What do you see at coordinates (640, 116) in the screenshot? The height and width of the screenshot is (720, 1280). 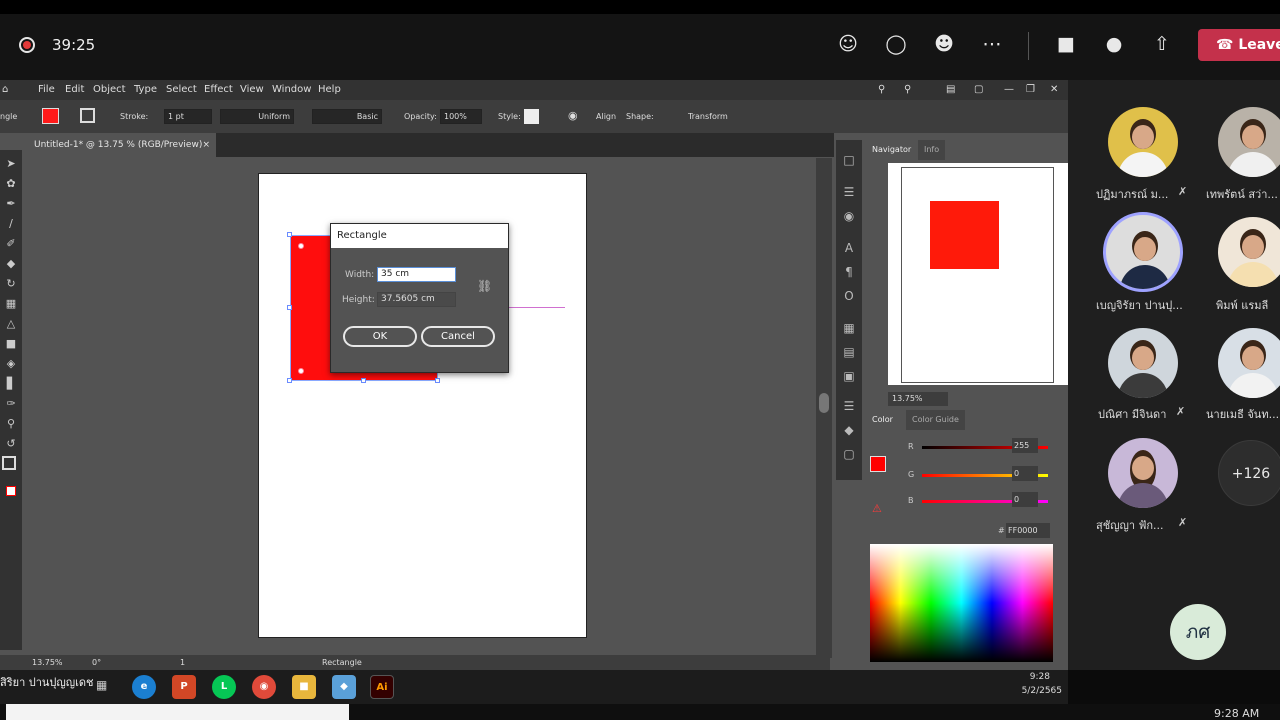 I see `shape-link: Shape:` at bounding box center [640, 116].